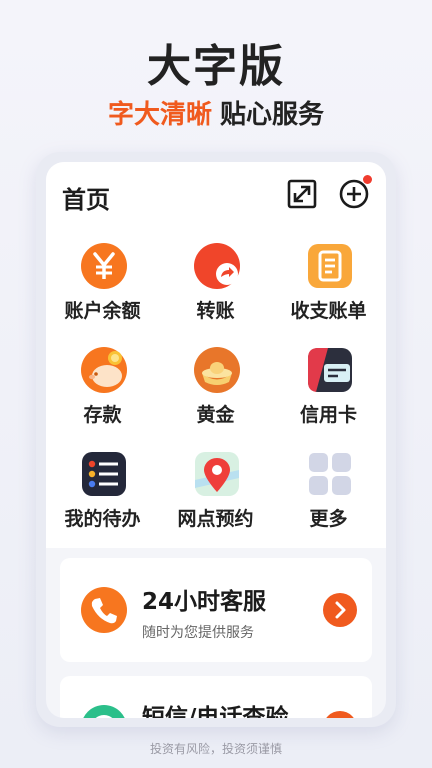  Describe the element at coordinates (104, 370) in the screenshot. I see `piggy-bank-icon` at that location.